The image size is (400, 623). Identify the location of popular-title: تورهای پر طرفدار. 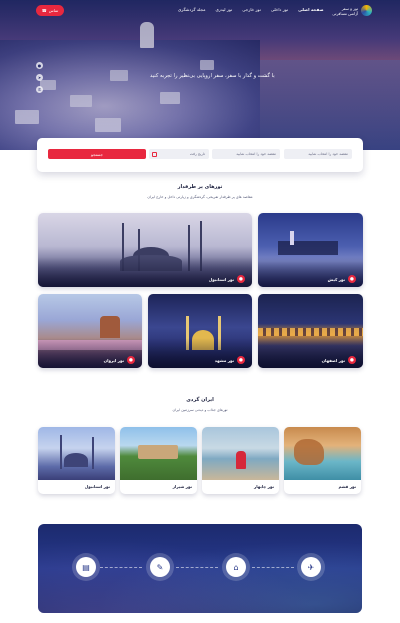
(200, 187).